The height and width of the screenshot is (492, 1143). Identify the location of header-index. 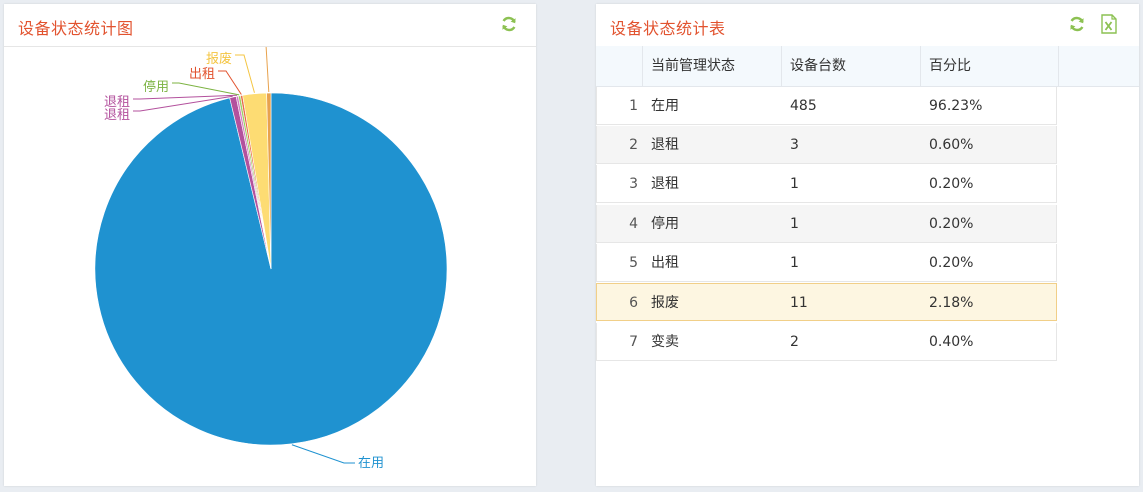
(619, 66).